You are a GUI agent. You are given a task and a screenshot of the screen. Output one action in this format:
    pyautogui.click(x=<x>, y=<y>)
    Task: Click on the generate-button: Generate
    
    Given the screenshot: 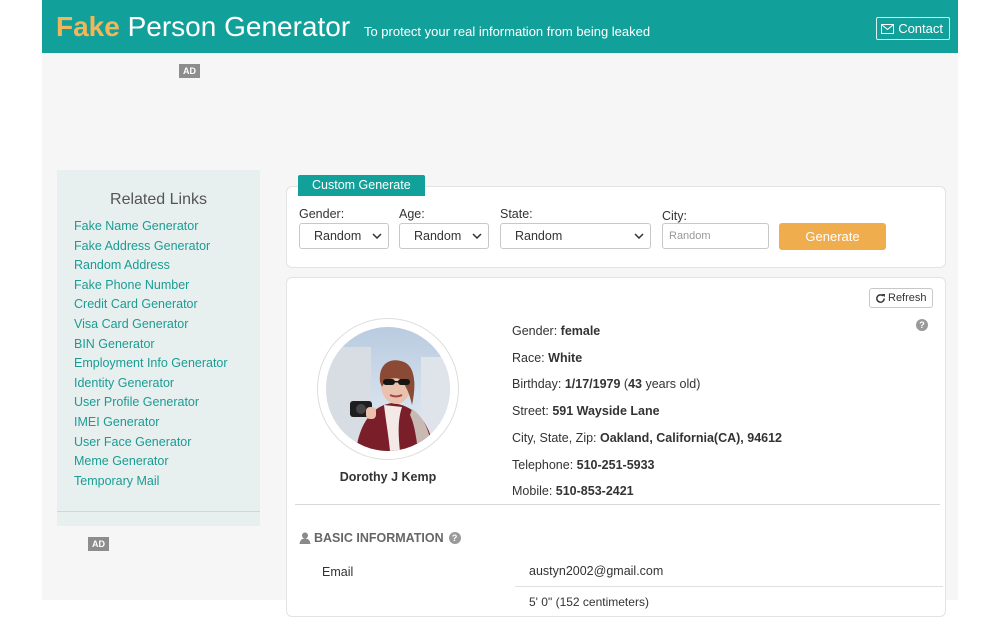 What is the action you would take?
    pyautogui.click(x=832, y=236)
    